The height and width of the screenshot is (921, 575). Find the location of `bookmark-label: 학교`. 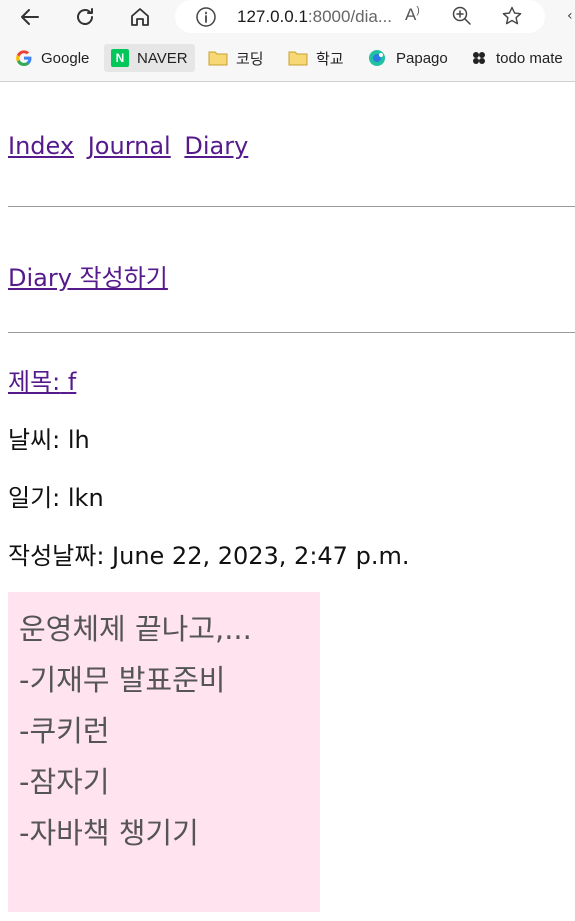

bookmark-label: 학교 is located at coordinates (330, 59).